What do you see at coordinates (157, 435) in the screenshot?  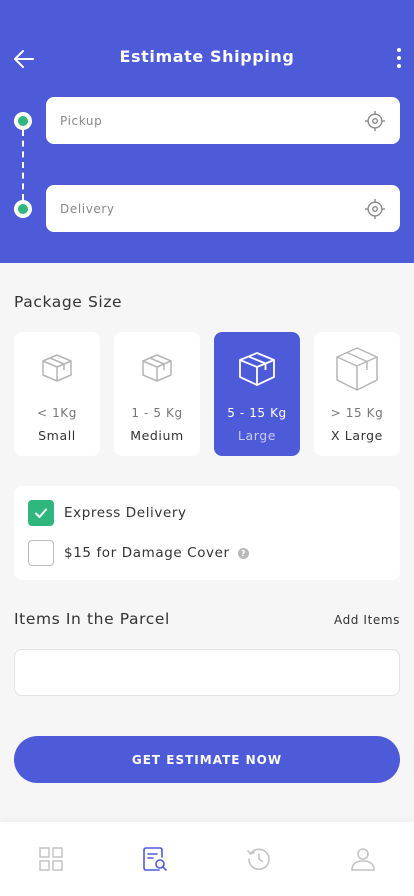 I see `package-label: Medium` at bounding box center [157, 435].